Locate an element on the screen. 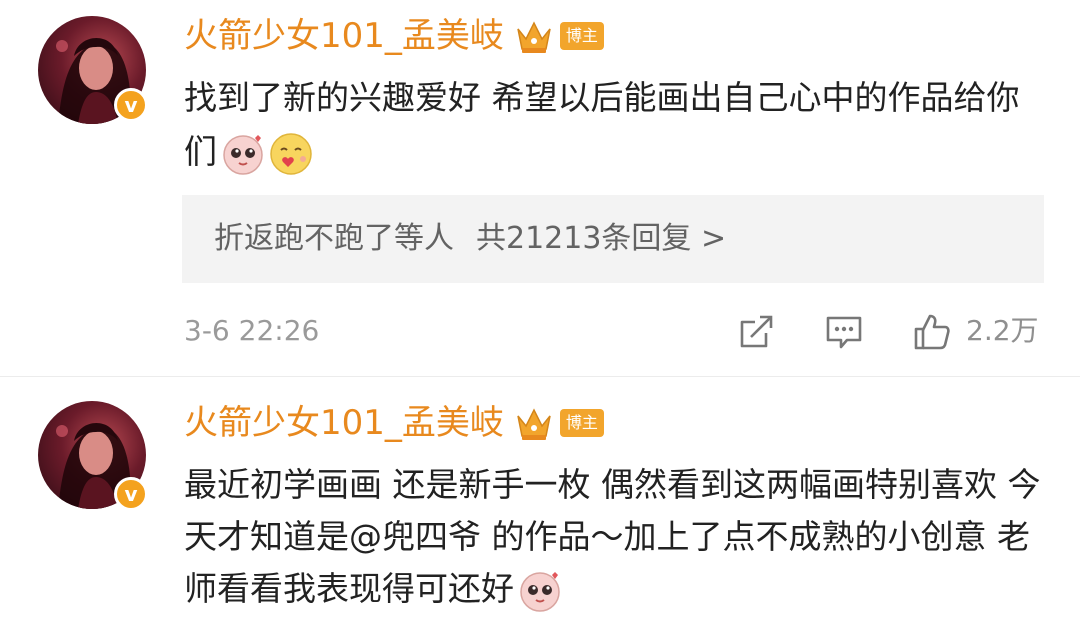 This screenshot has height=633, width=1080. reply-user: 折返跑不跑了等人 is located at coordinates (334, 238).